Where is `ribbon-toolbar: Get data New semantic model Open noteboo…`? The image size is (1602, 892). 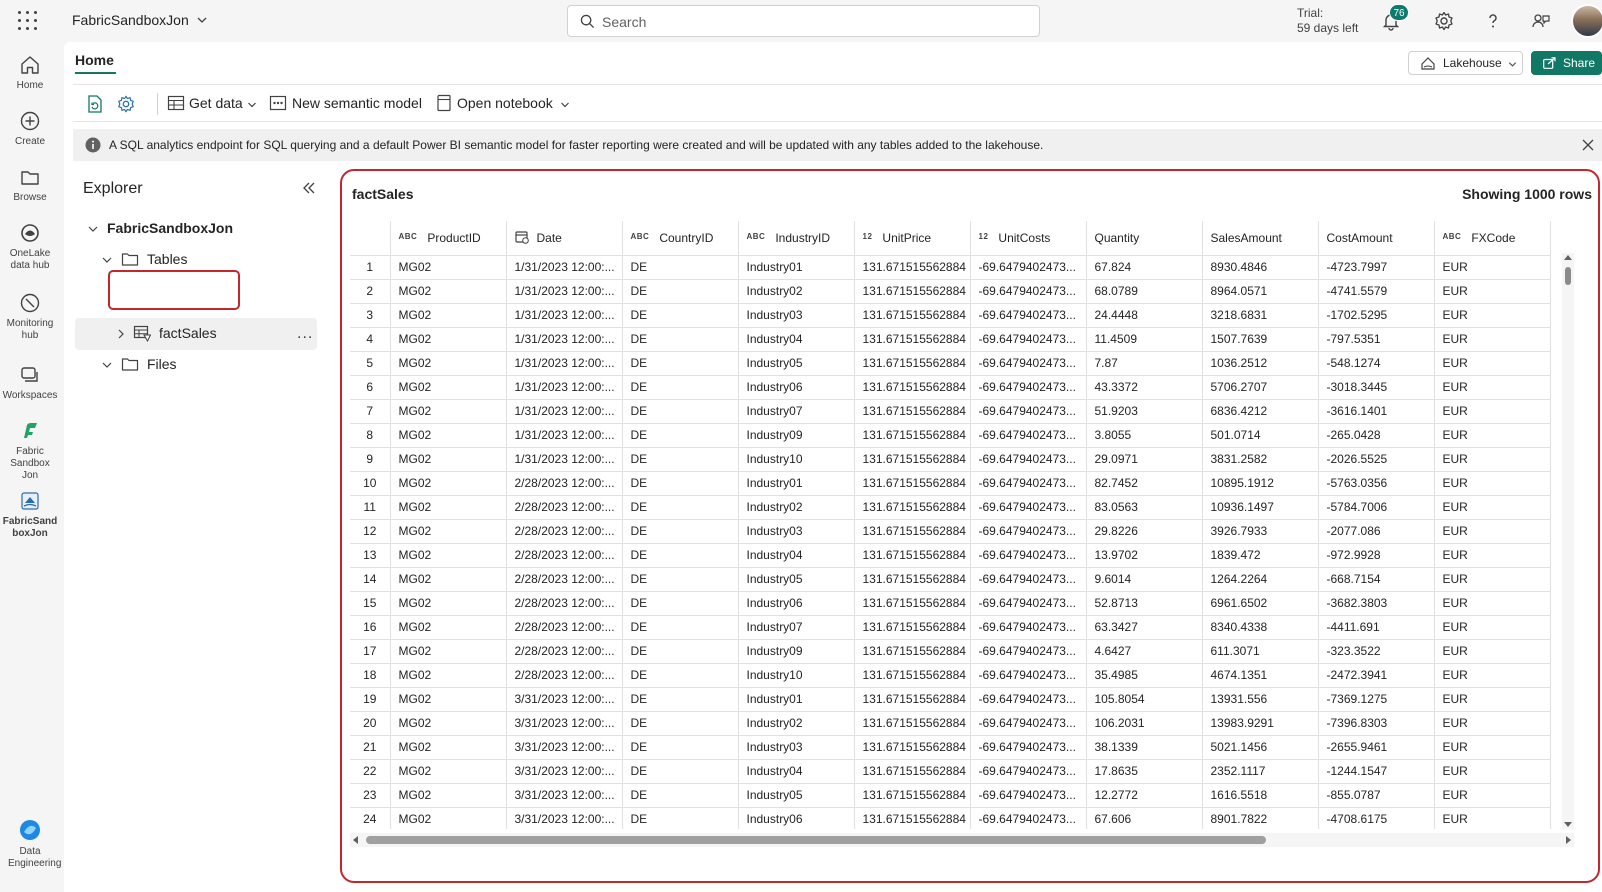
ribbon-toolbar: Get data New semantic model Open noteboo… is located at coordinates (837, 103).